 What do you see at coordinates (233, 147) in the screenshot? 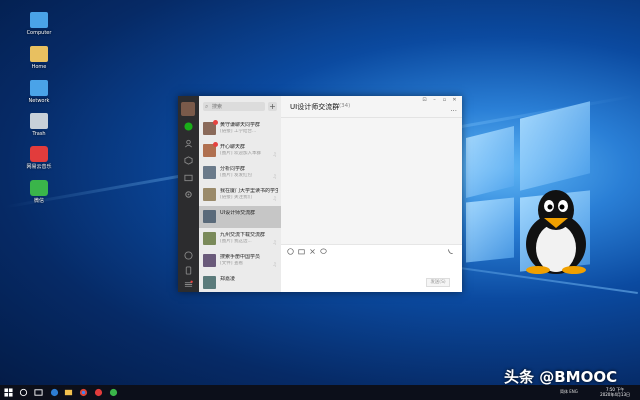
I see `chat-name: 开心聊天群` at bounding box center [233, 147].